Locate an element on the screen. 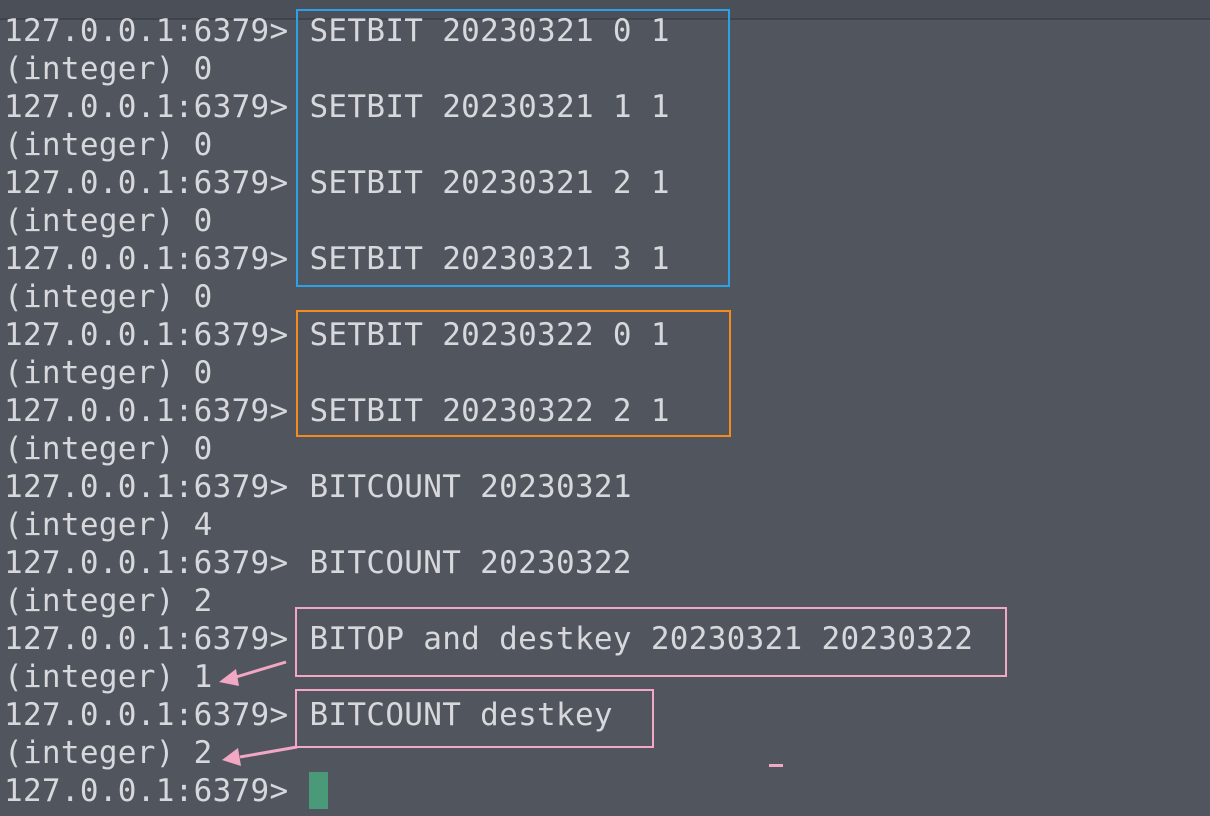 This screenshot has height=816, width=1210. terminal-line: 127.0.0.1:6379> SETBIT 20230322 0 1 is located at coordinates (488, 335).